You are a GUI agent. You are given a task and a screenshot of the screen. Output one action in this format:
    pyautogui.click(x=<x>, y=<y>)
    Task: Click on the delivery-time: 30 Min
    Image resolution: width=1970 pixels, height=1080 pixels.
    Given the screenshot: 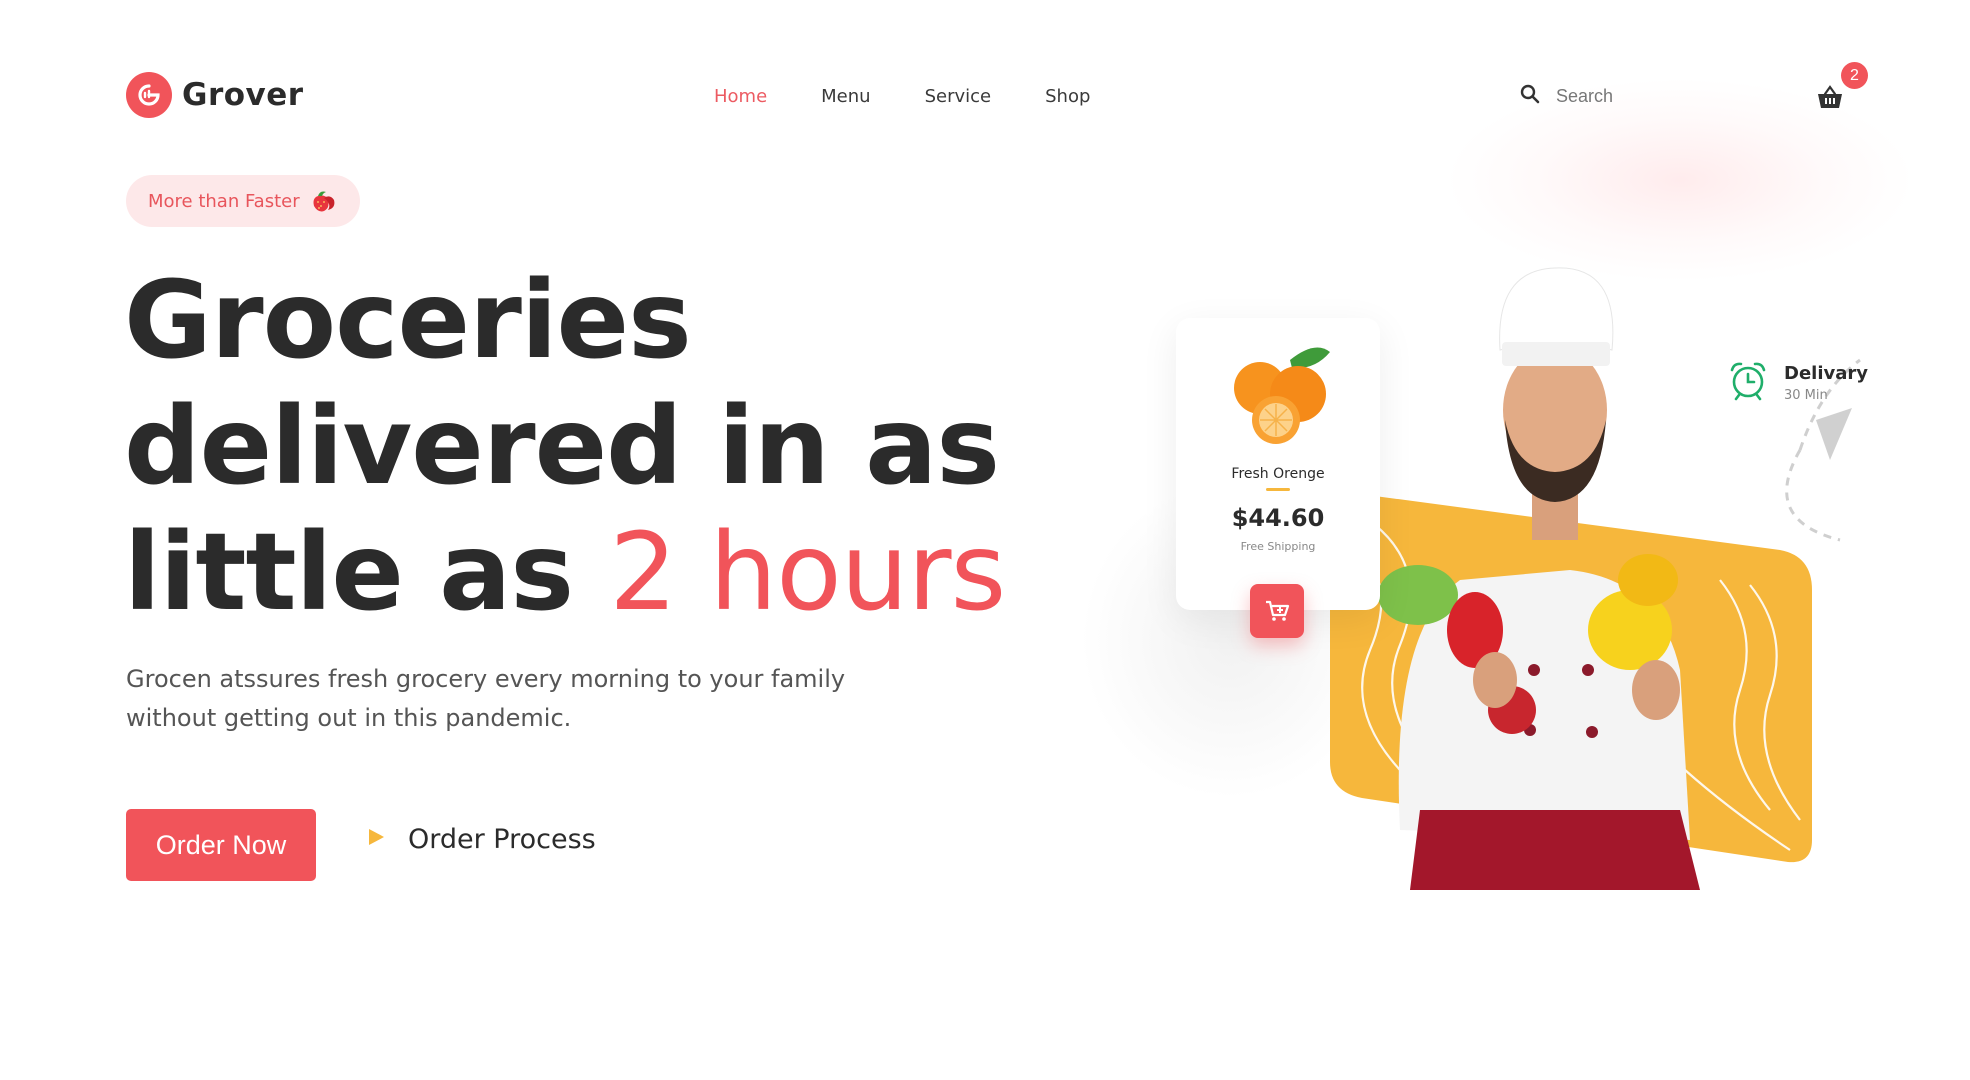 What is the action you would take?
    pyautogui.click(x=1806, y=395)
    